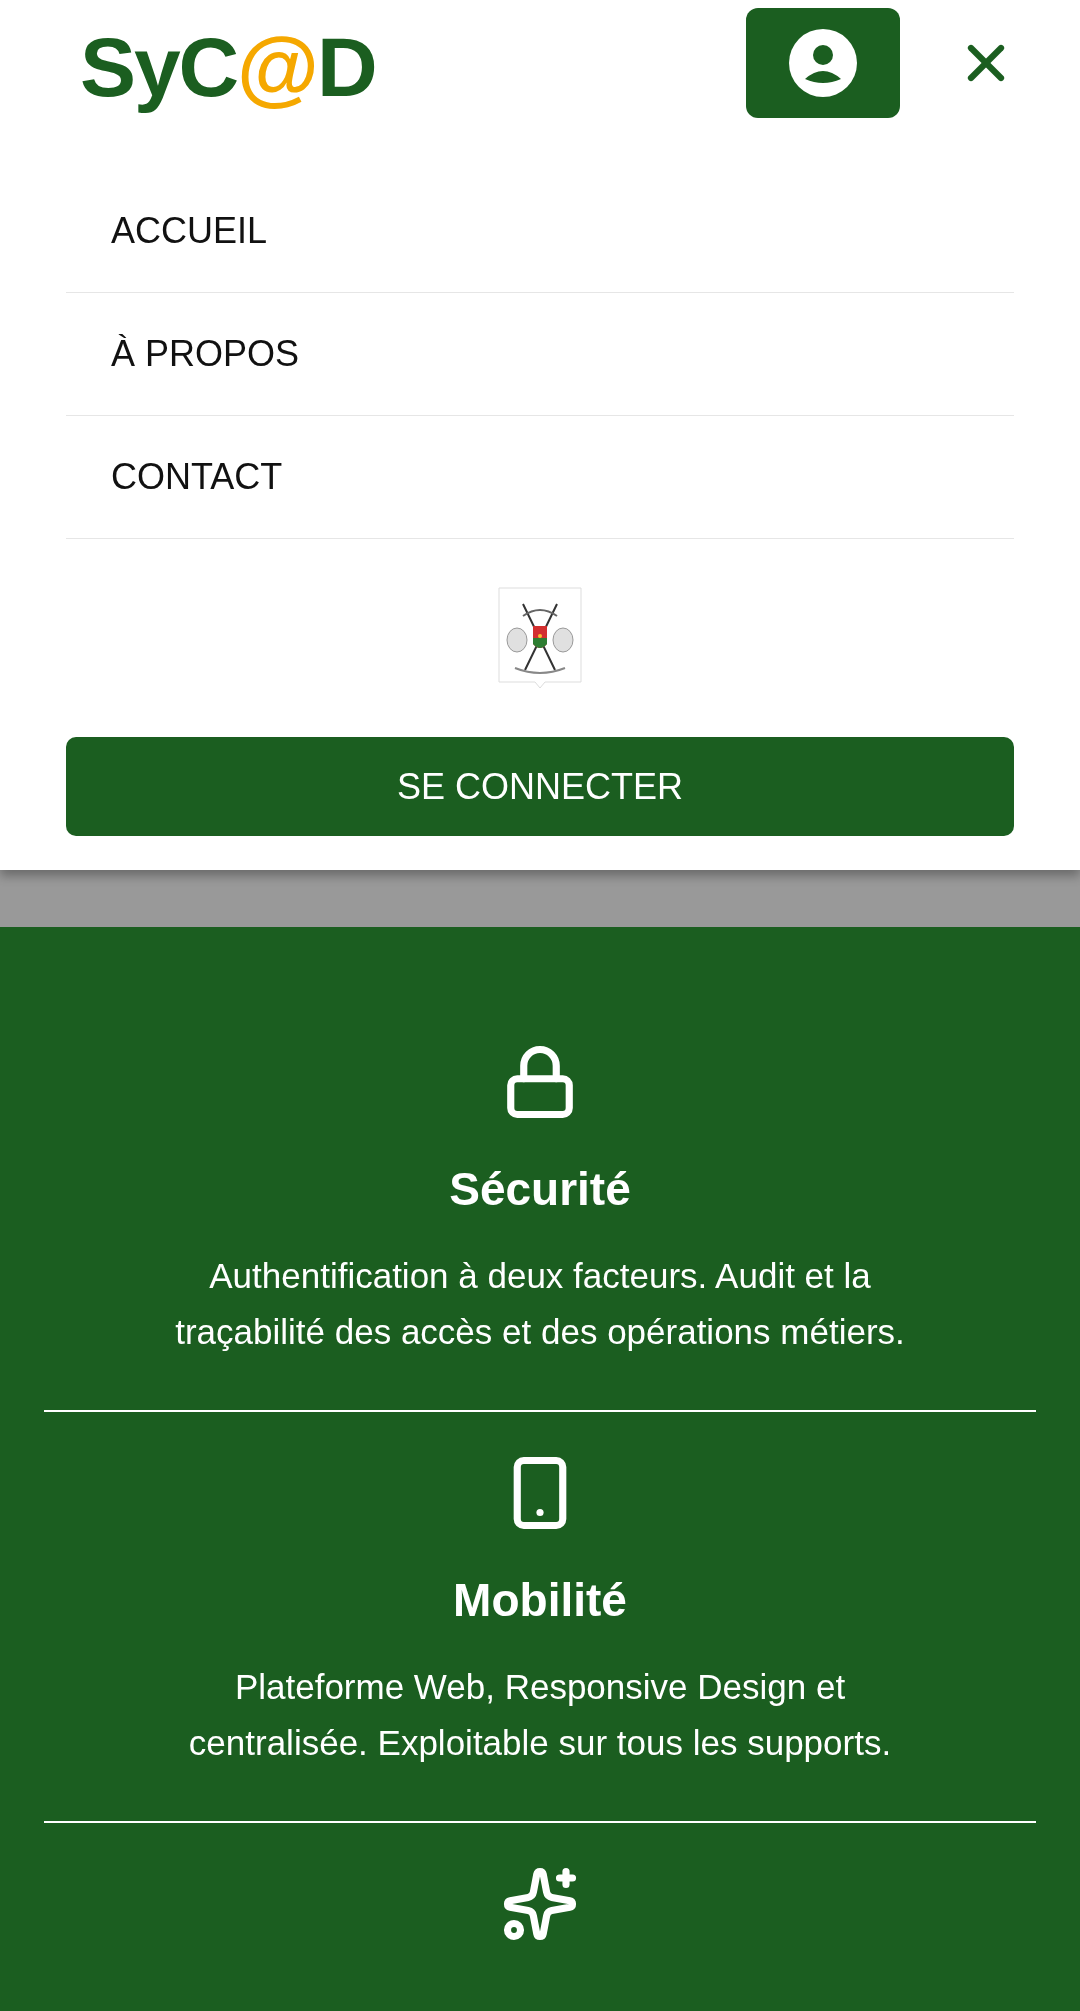 This screenshot has width=1080, height=2011. I want to click on profile-button, so click(823, 63).